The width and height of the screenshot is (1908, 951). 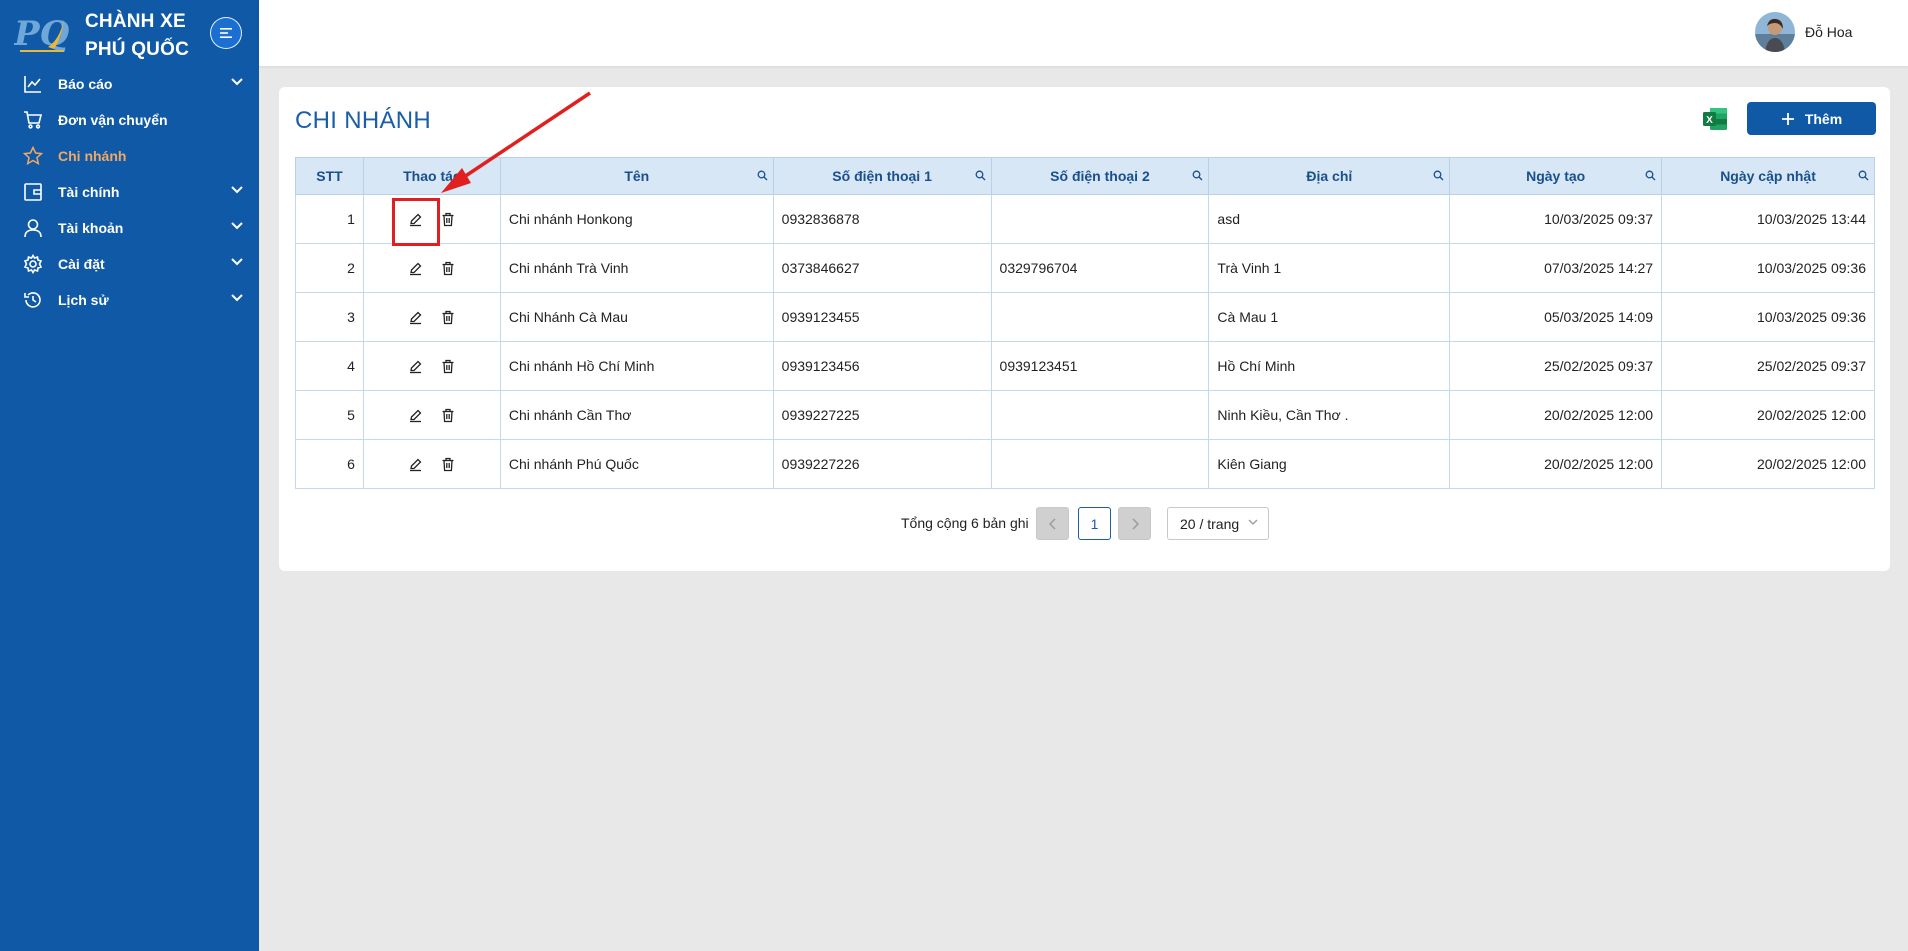 I want to click on cell-name: Chi Nhánh Cà Mau, so click(x=636, y=317).